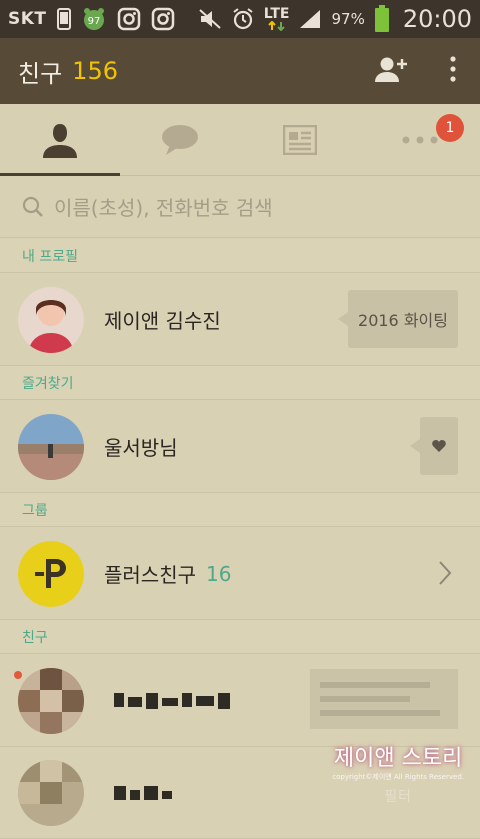 This screenshot has width=480, height=839. Describe the element at coordinates (18, 675) in the screenshot. I see `new-indicator` at that location.